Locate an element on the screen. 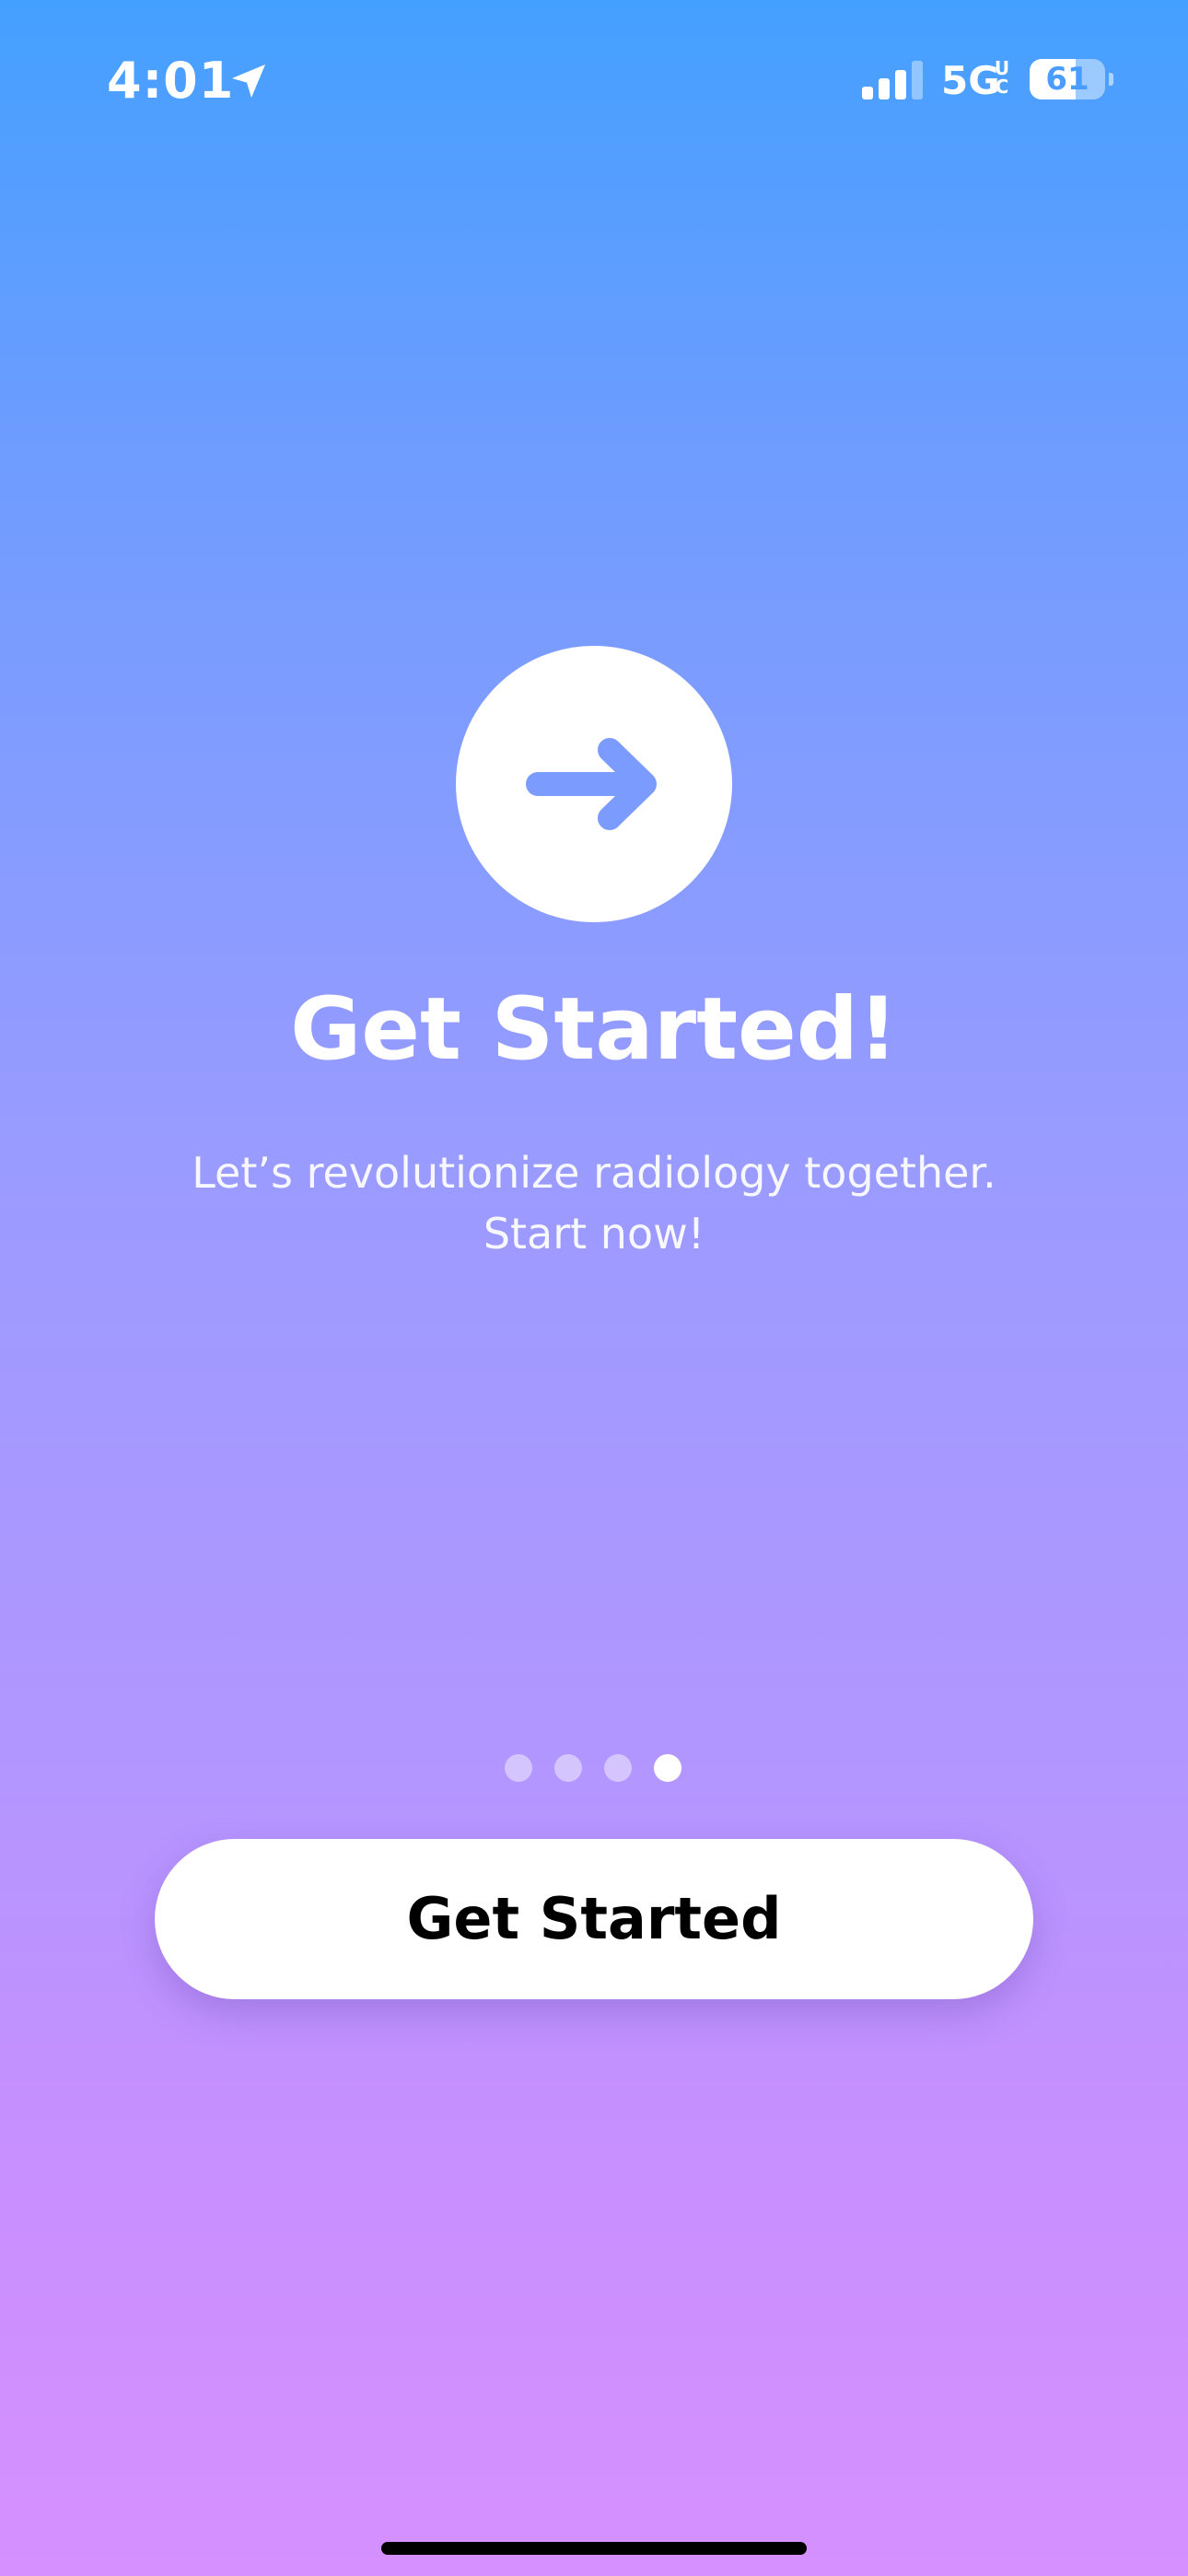 This screenshot has height=2576, width=1188. subtitle-line-2: Start now! is located at coordinates (594, 1234).